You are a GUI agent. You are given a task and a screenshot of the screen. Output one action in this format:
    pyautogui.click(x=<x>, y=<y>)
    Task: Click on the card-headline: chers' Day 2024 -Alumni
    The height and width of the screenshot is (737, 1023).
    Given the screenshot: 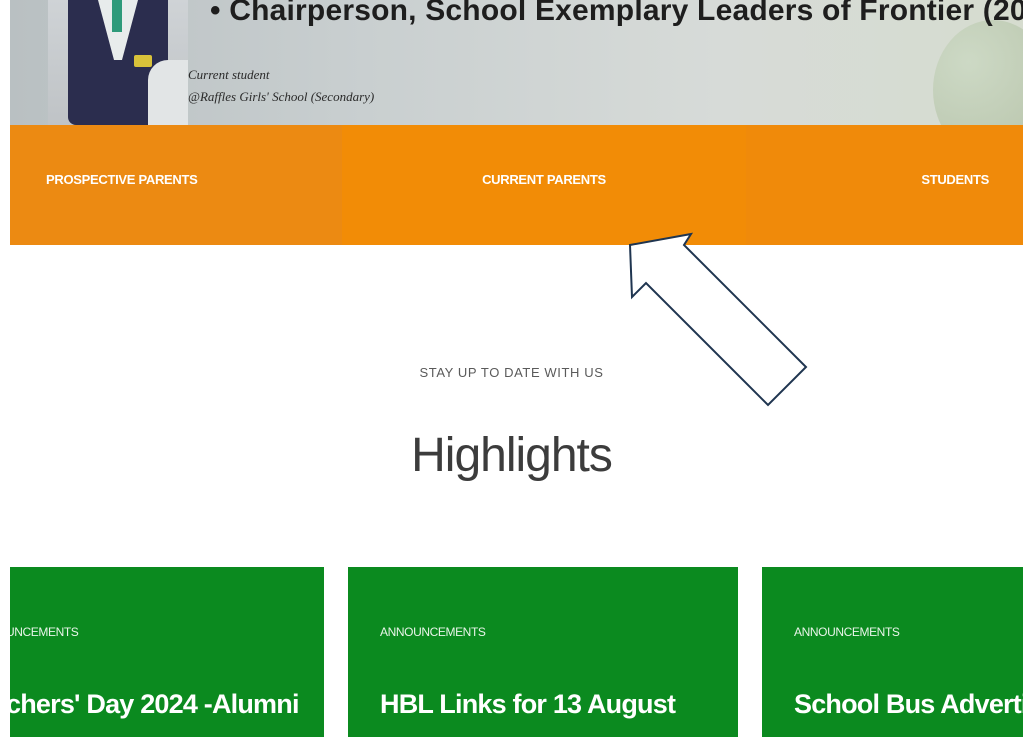 What is the action you would take?
    pyautogui.click(x=154, y=704)
    